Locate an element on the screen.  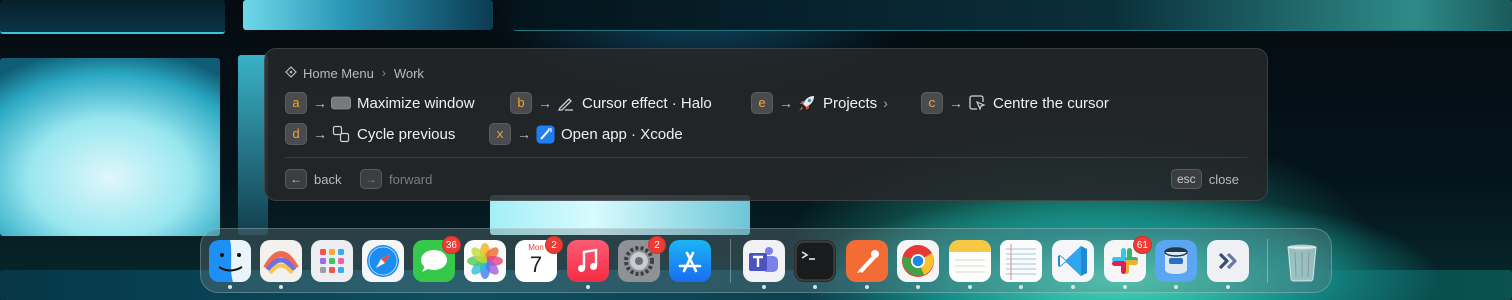
notes-icon is located at coordinates (970, 261).